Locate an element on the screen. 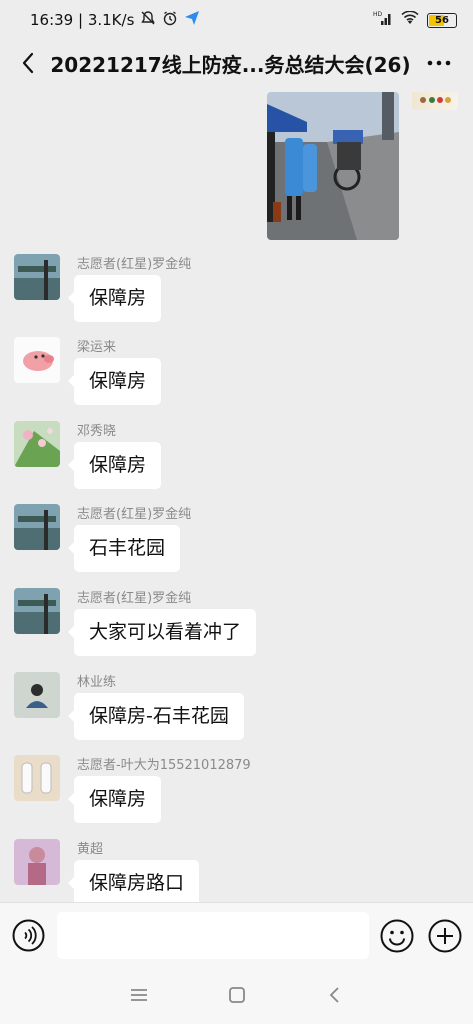 This screenshot has width=473, height=1024. message-item: 志愿者(红星)罗金纯 大家可以看着冲了 is located at coordinates (234, 630).